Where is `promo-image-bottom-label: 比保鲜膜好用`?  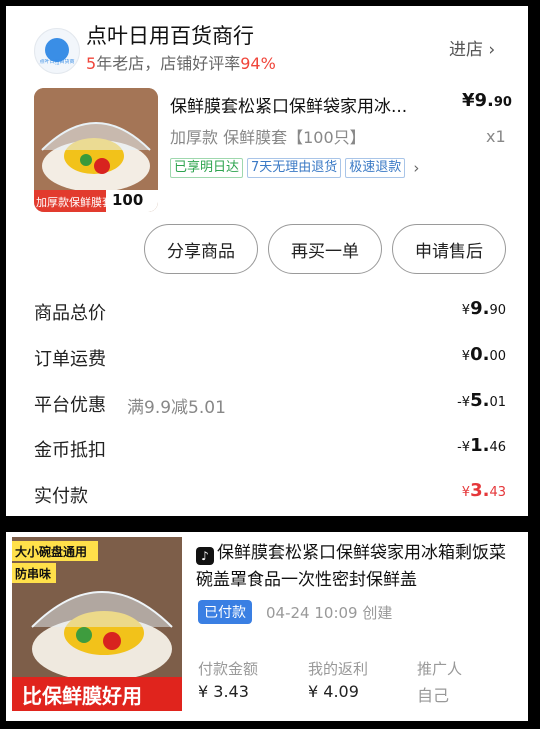
promo-image-bottom-label: 比保鲜膜好用 is located at coordinates (82, 696).